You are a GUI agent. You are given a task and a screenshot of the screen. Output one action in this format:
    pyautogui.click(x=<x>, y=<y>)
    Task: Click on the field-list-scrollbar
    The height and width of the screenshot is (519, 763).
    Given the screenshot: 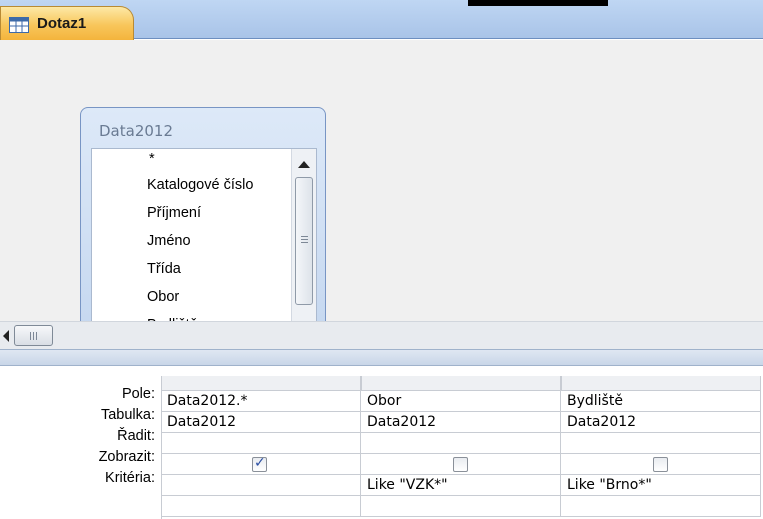 What is the action you would take?
    pyautogui.click(x=303, y=248)
    